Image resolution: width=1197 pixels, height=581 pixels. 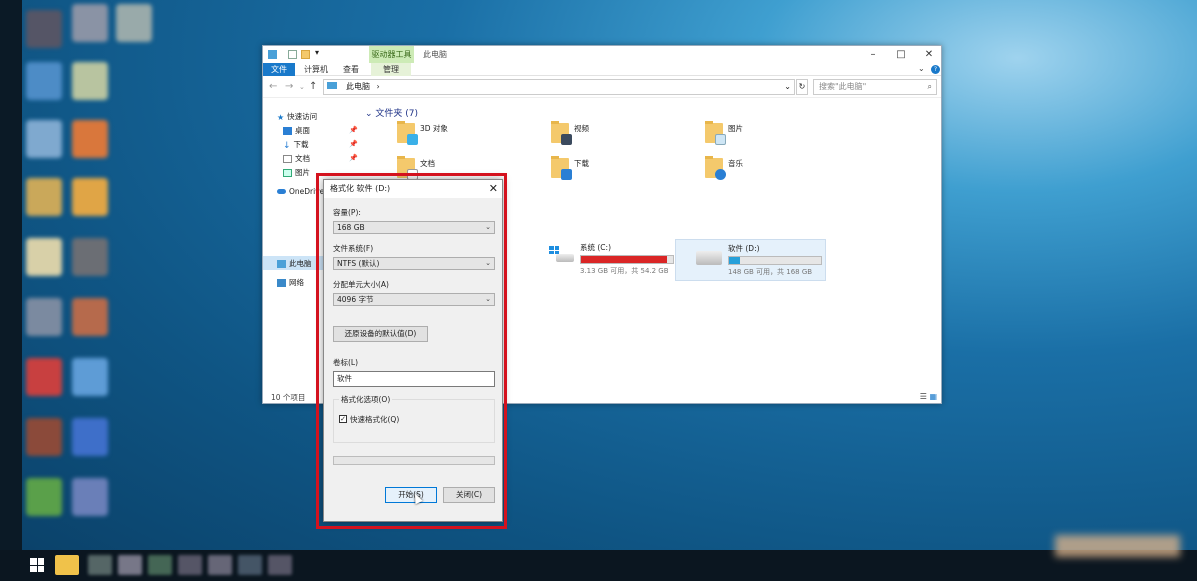 I want to click on nav-quick-access: ★ 快速访问, so click(x=297, y=116).